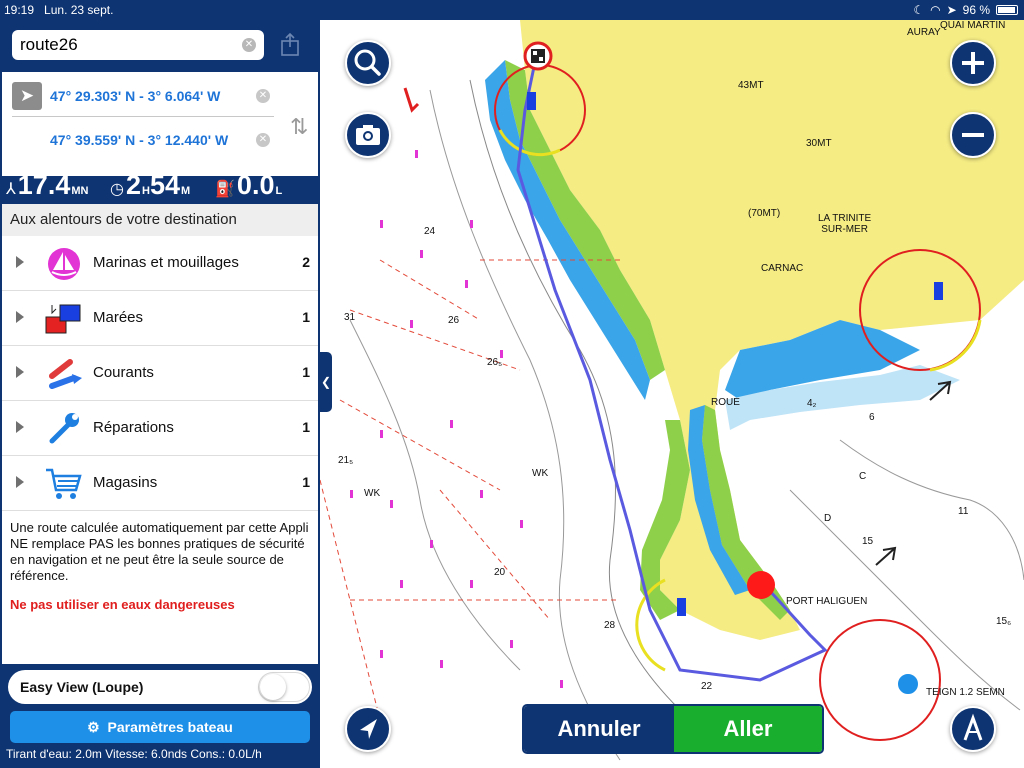 This screenshot has width=1024, height=768. What do you see at coordinates (845, 224) in the screenshot?
I see `map-label-la-trinite: LA TRINITE SUR-MER` at bounding box center [845, 224].